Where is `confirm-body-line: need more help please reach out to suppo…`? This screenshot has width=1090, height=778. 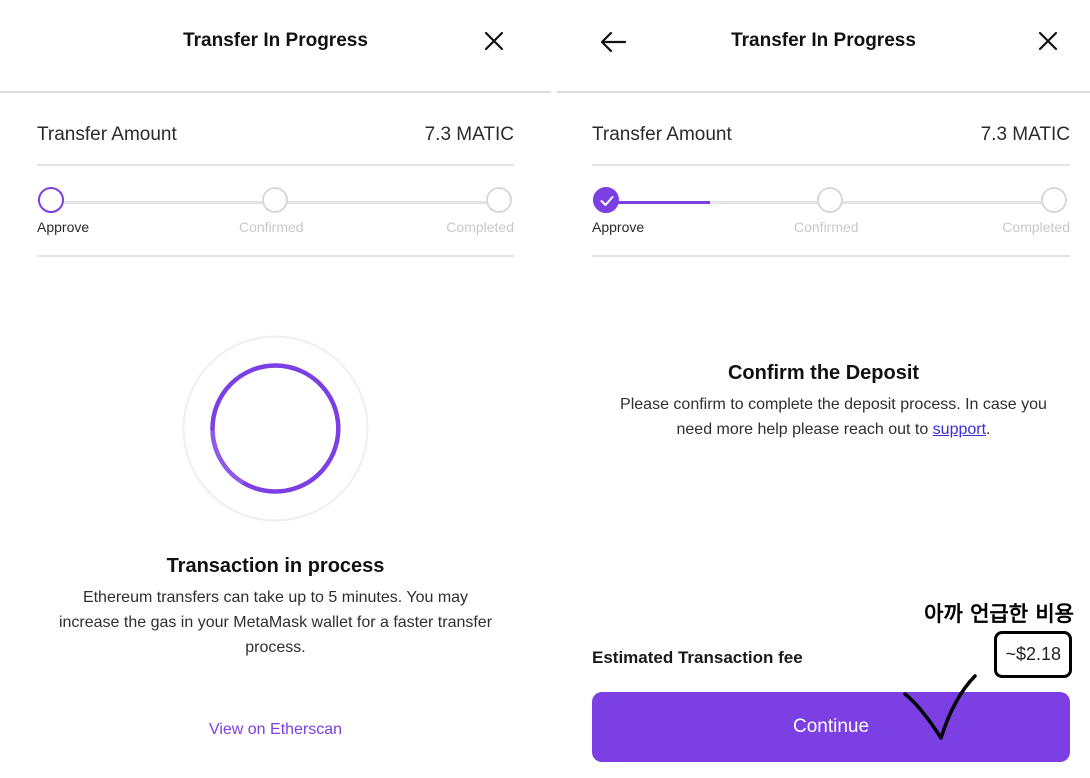
confirm-body-line: need more help please reach out to suppo… is located at coordinates (833, 429).